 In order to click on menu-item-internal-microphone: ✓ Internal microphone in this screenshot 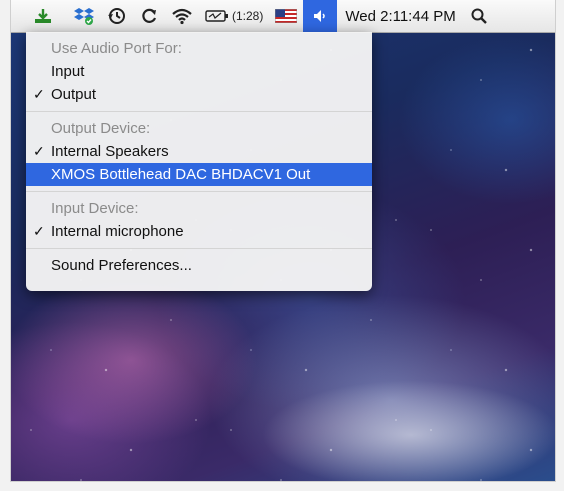, I will do `click(199, 231)`.